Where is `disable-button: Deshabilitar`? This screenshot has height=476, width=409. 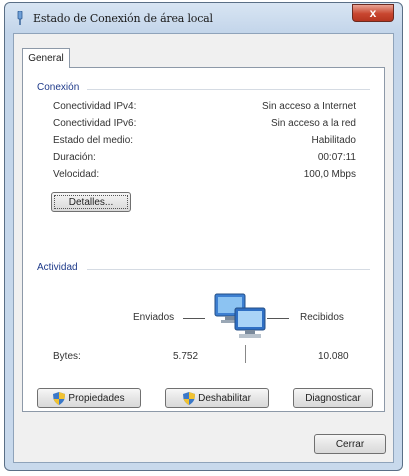
disable-button: Deshabilitar is located at coordinates (217, 398).